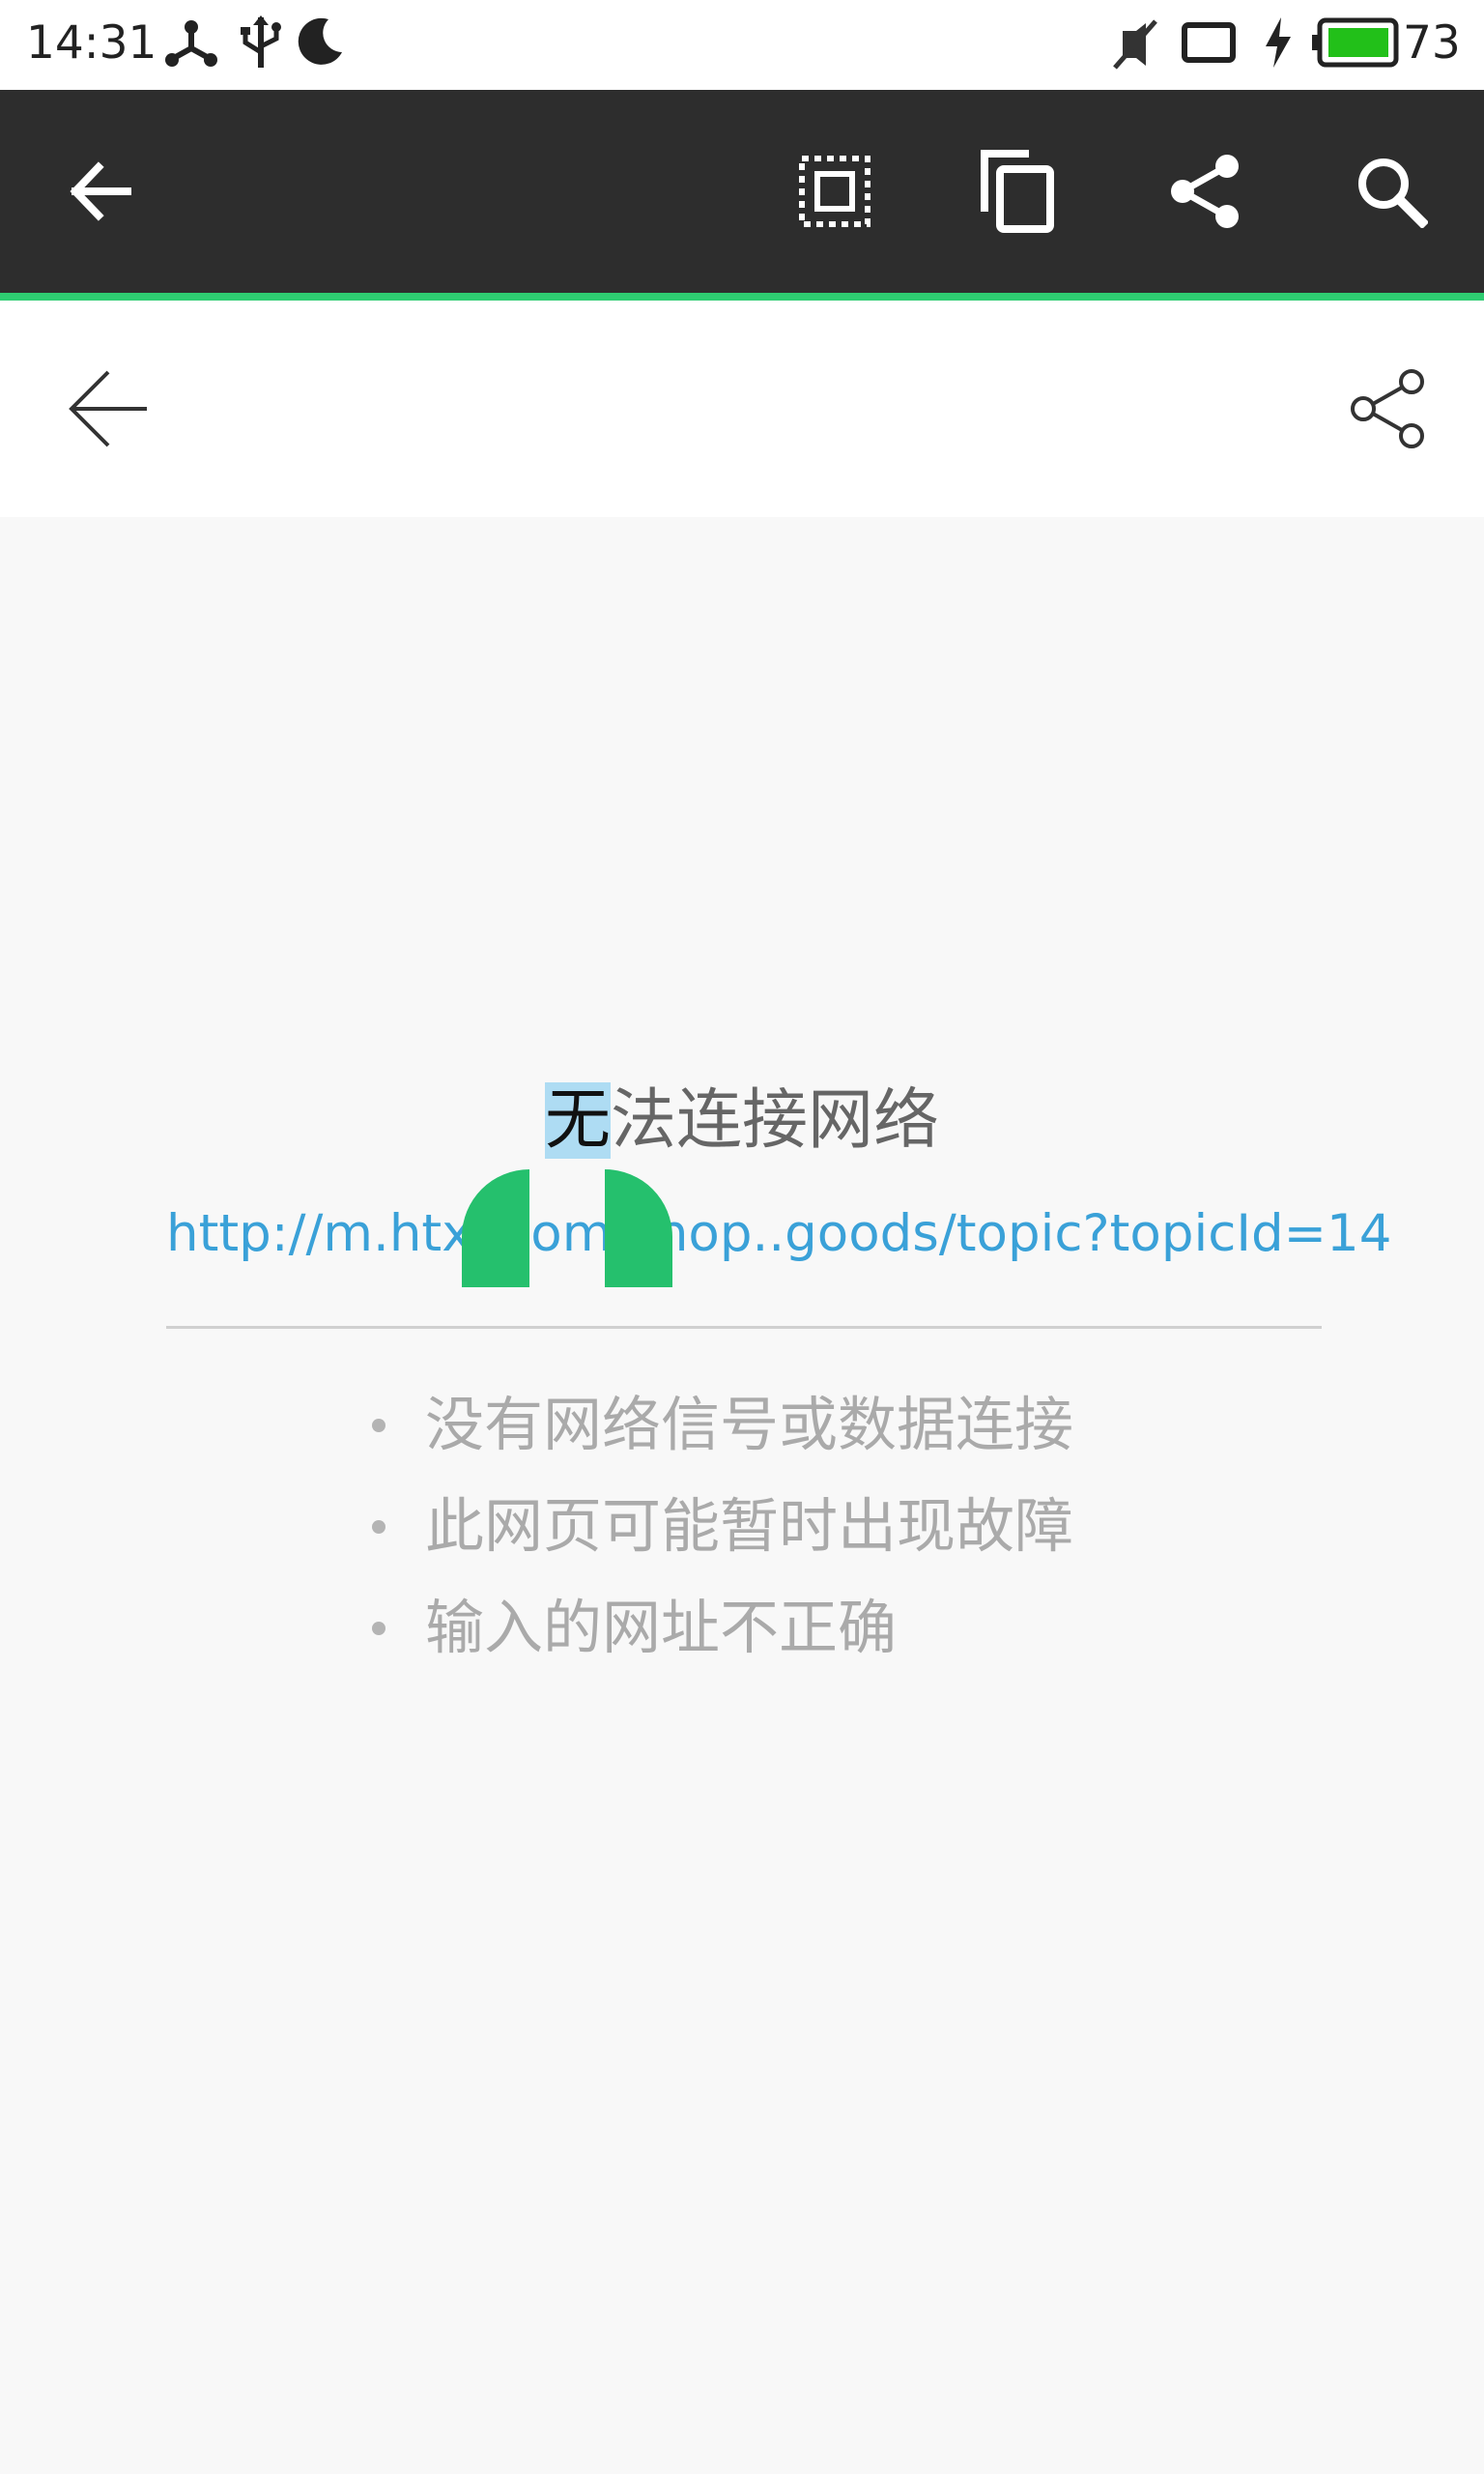 This screenshot has width=1484, height=2474. What do you see at coordinates (320, 41) in the screenshot?
I see `moon-icon` at bounding box center [320, 41].